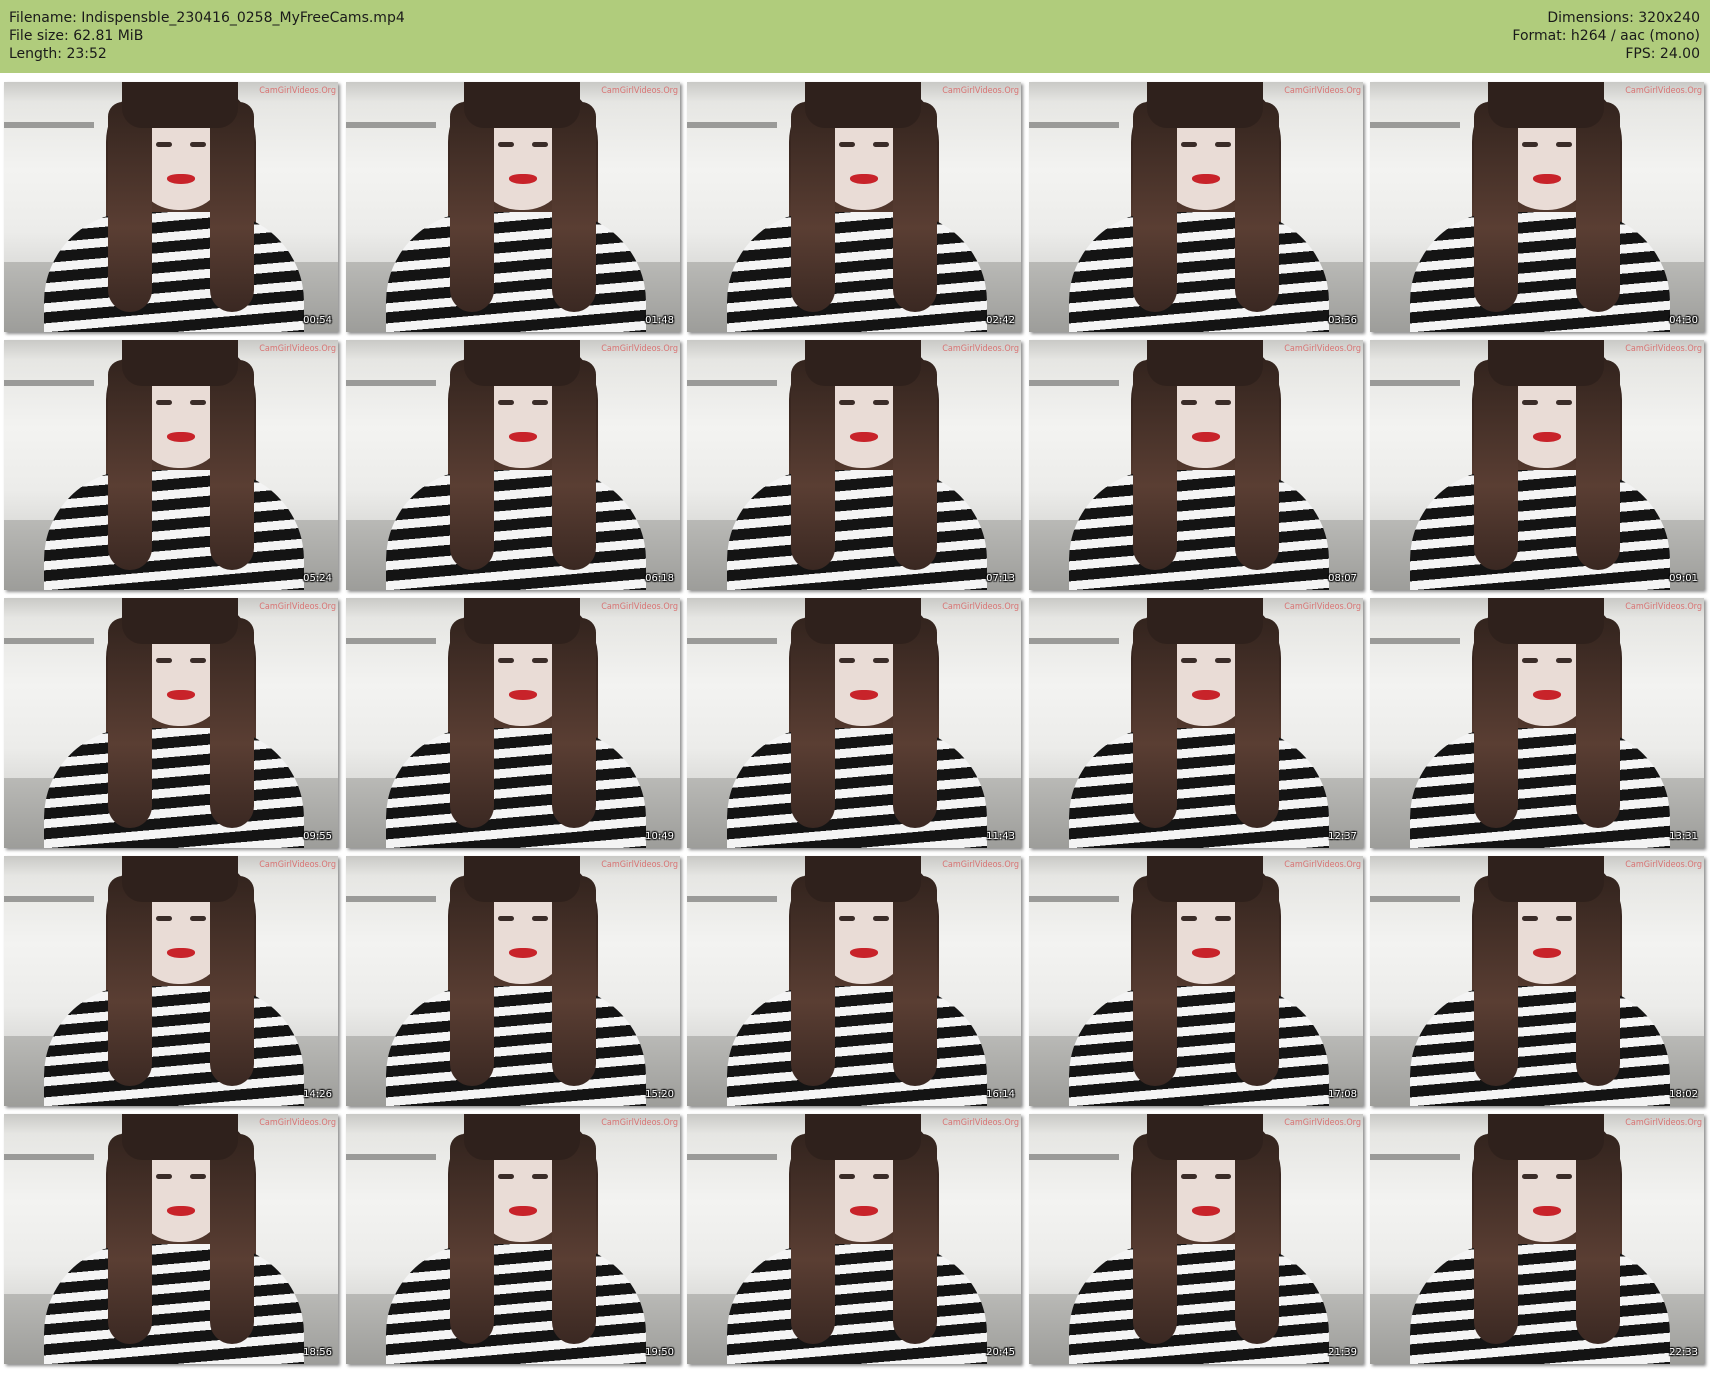 This screenshot has height=1373, width=1710. Describe the element at coordinates (317, 320) in the screenshot. I see `thumbnail-timestamp: 00:54` at that location.